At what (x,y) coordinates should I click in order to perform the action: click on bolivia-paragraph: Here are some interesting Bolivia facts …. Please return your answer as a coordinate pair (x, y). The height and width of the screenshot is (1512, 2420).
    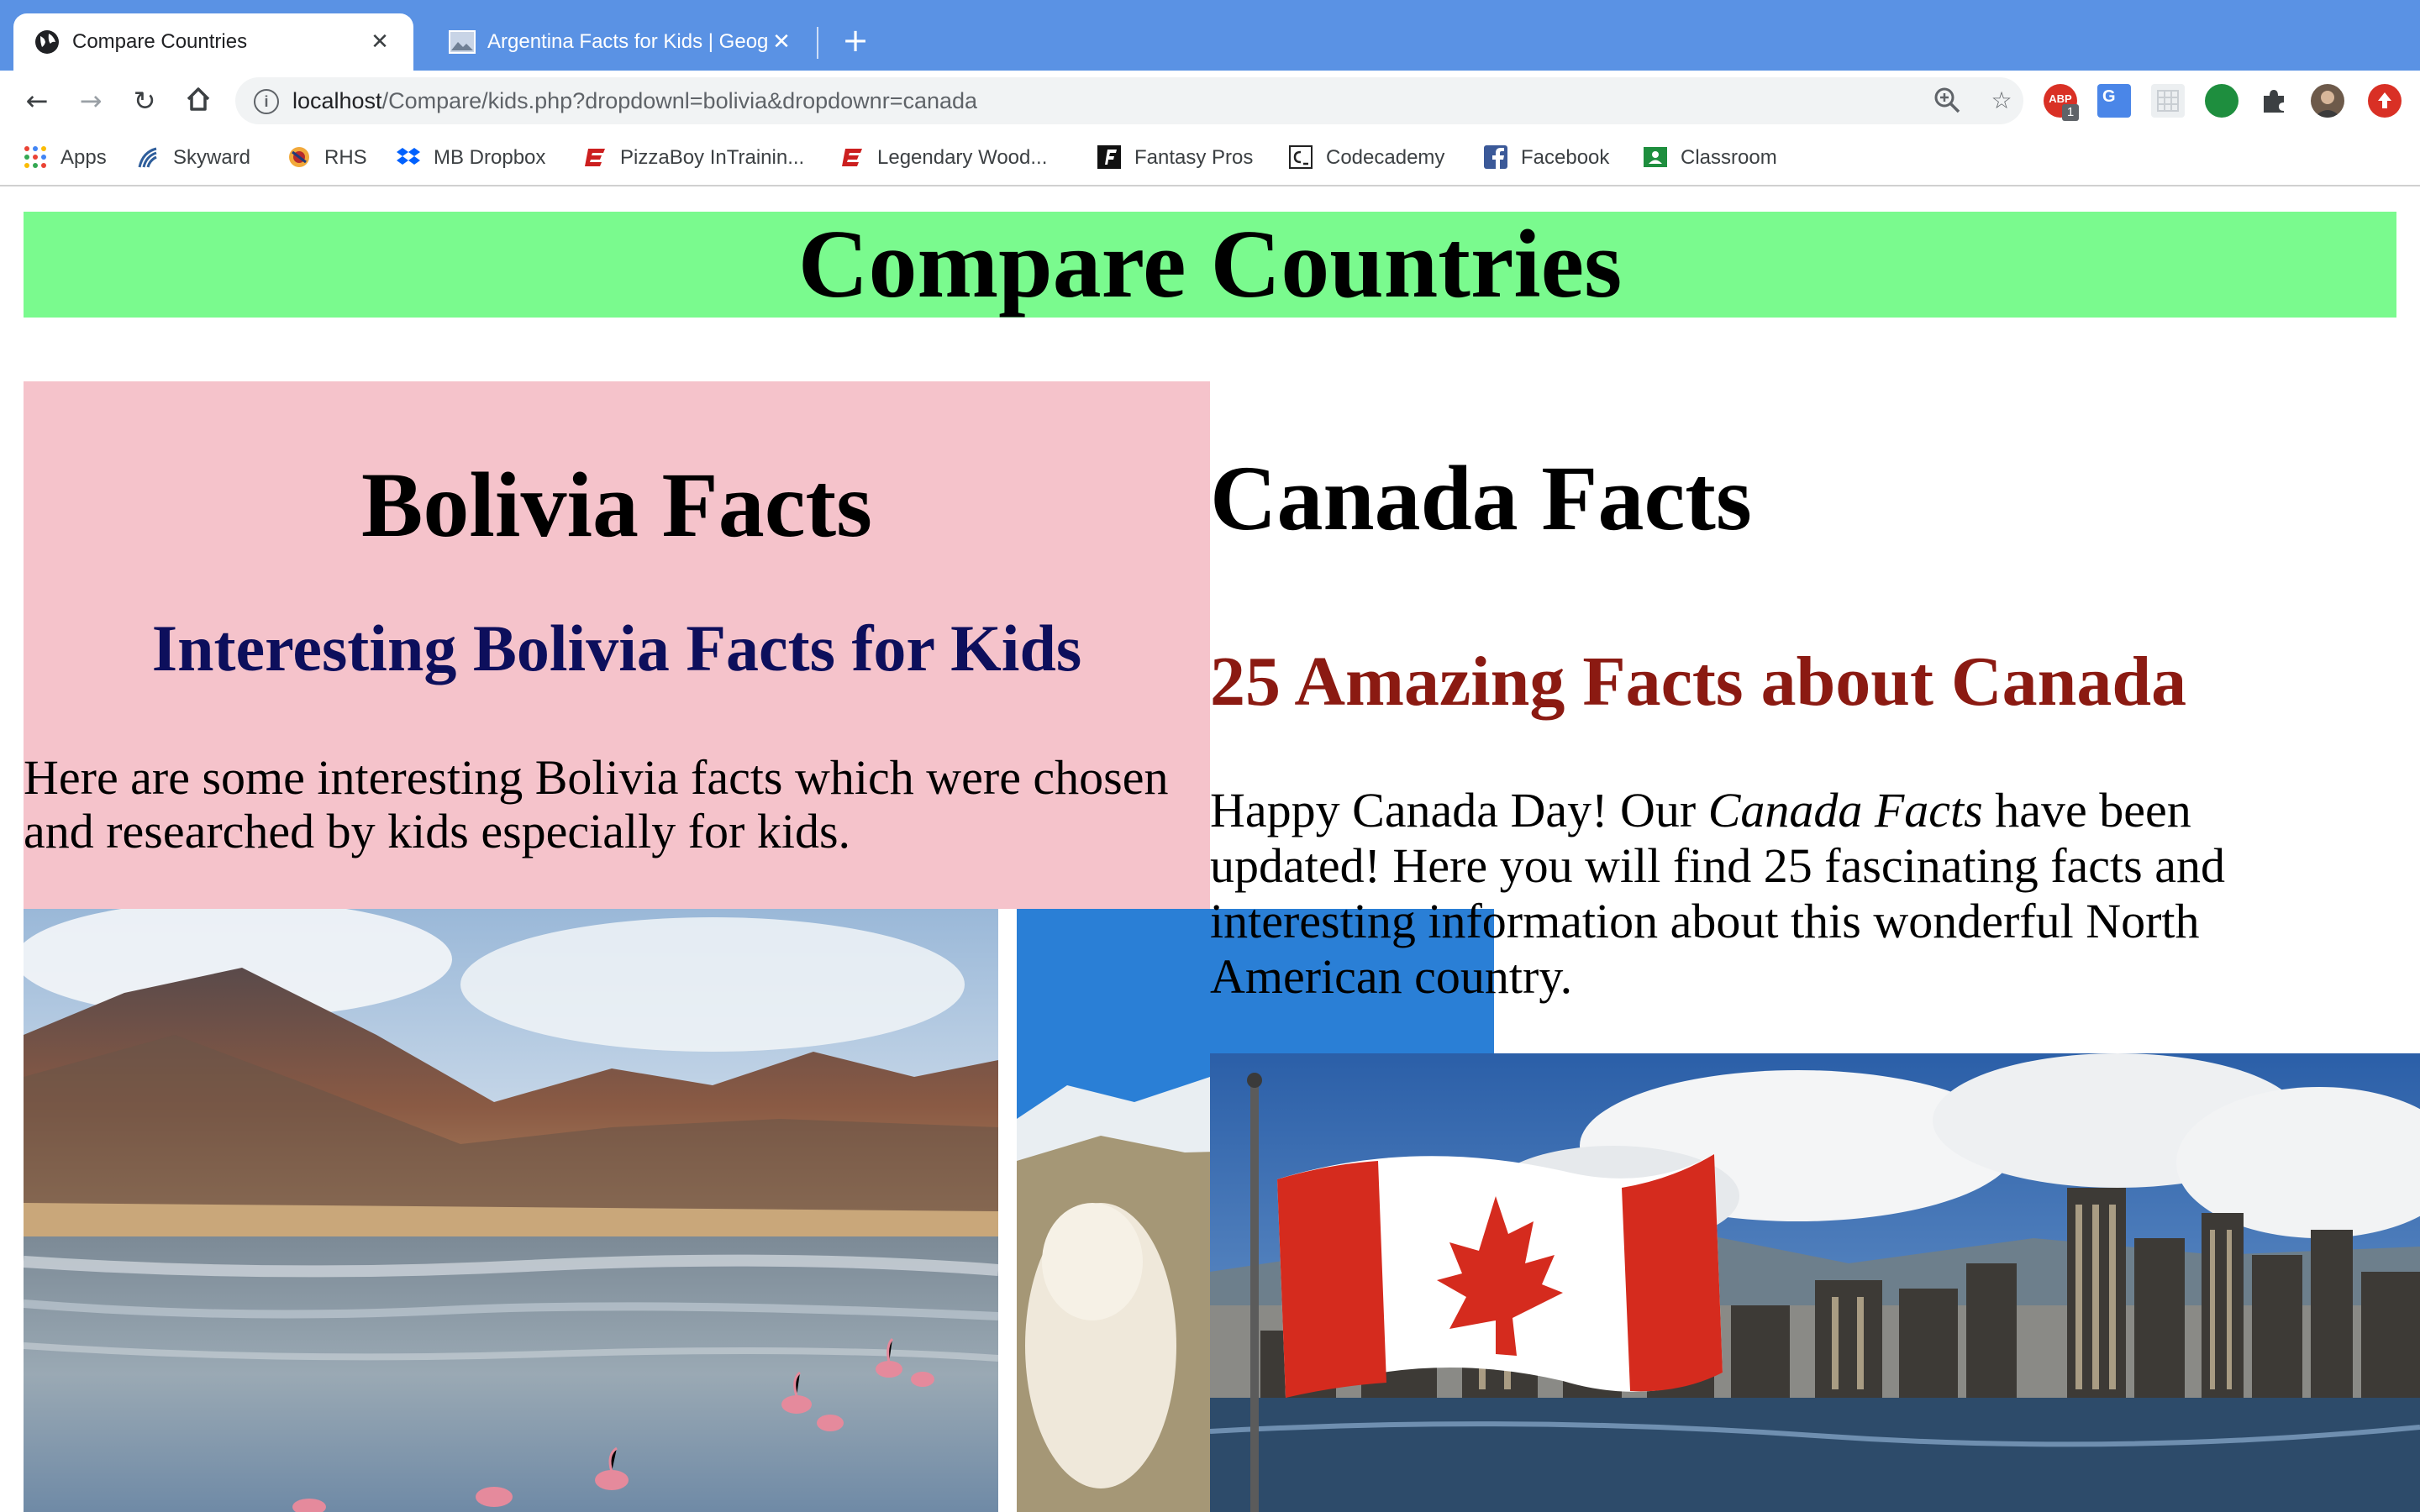
    Looking at the image, I should click on (597, 804).